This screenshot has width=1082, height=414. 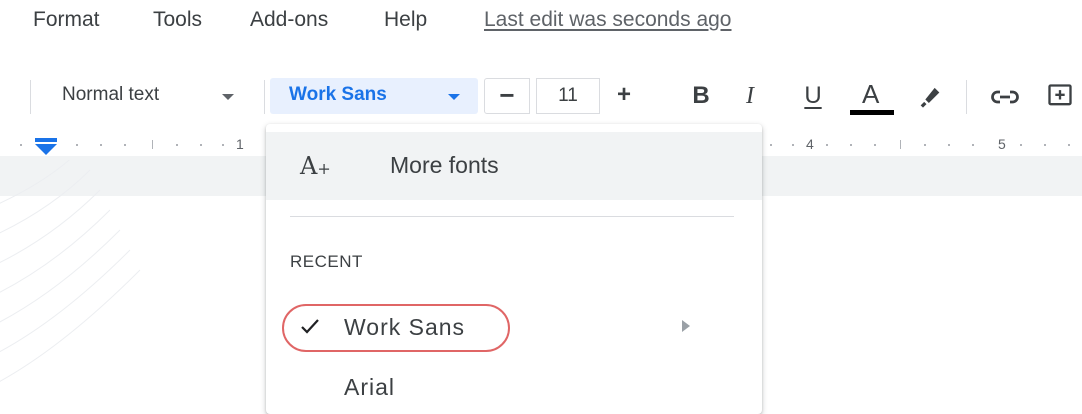 What do you see at coordinates (240, 144) in the screenshot?
I see `ruler-number: 1` at bounding box center [240, 144].